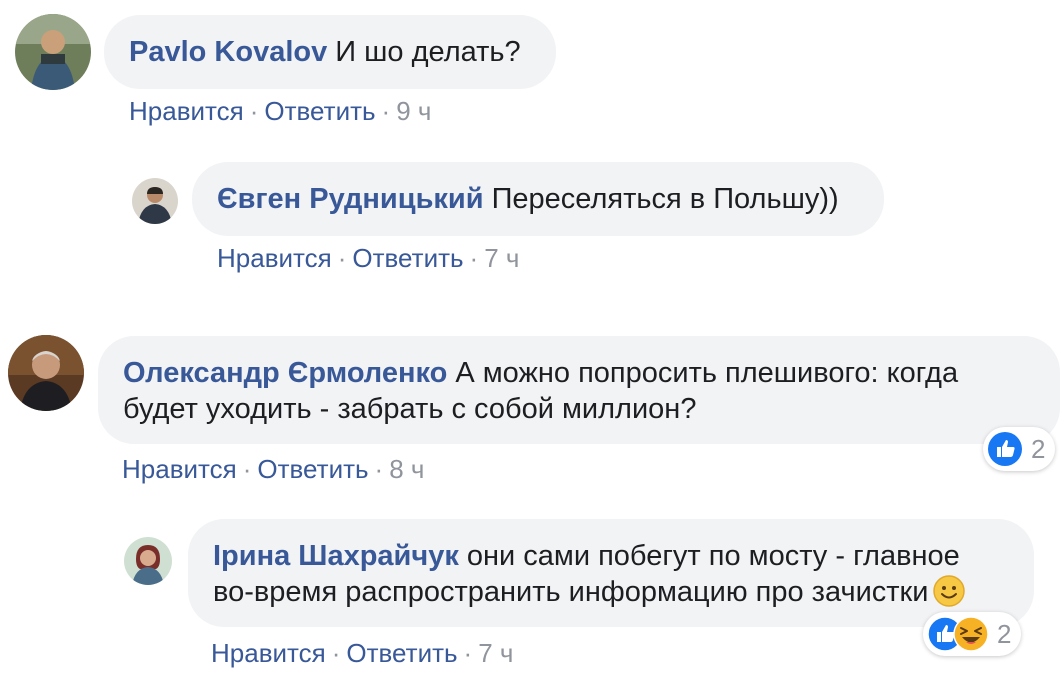  I want to click on comment-author: Євген Рудницький, so click(350, 199).